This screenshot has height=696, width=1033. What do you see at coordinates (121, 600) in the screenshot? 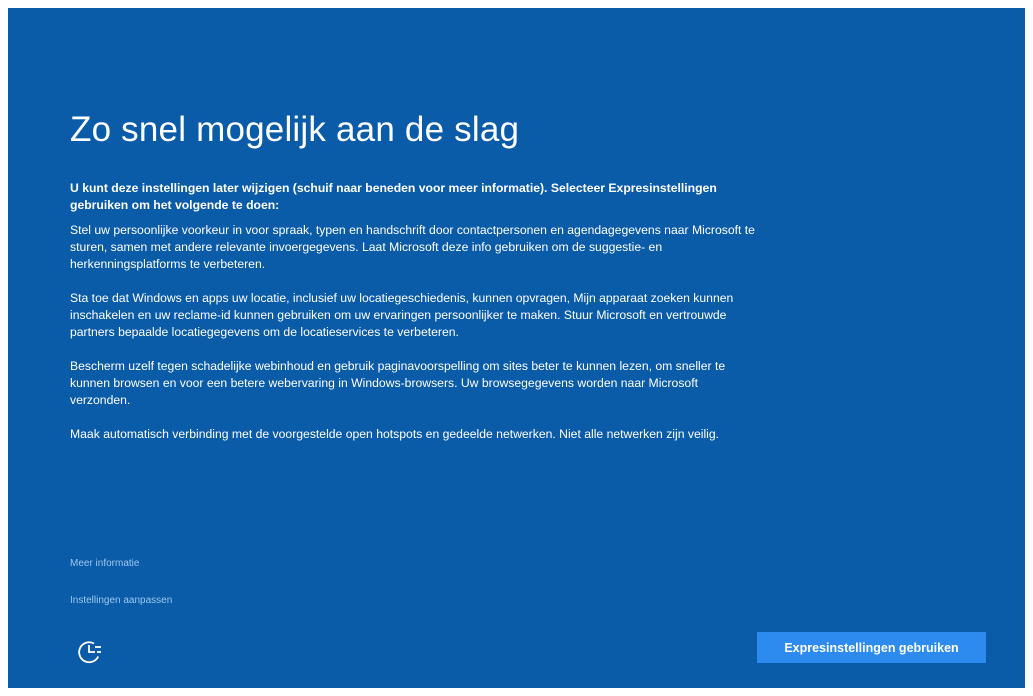
I see `customize-settings-link: Instellingen aanpassen` at bounding box center [121, 600].